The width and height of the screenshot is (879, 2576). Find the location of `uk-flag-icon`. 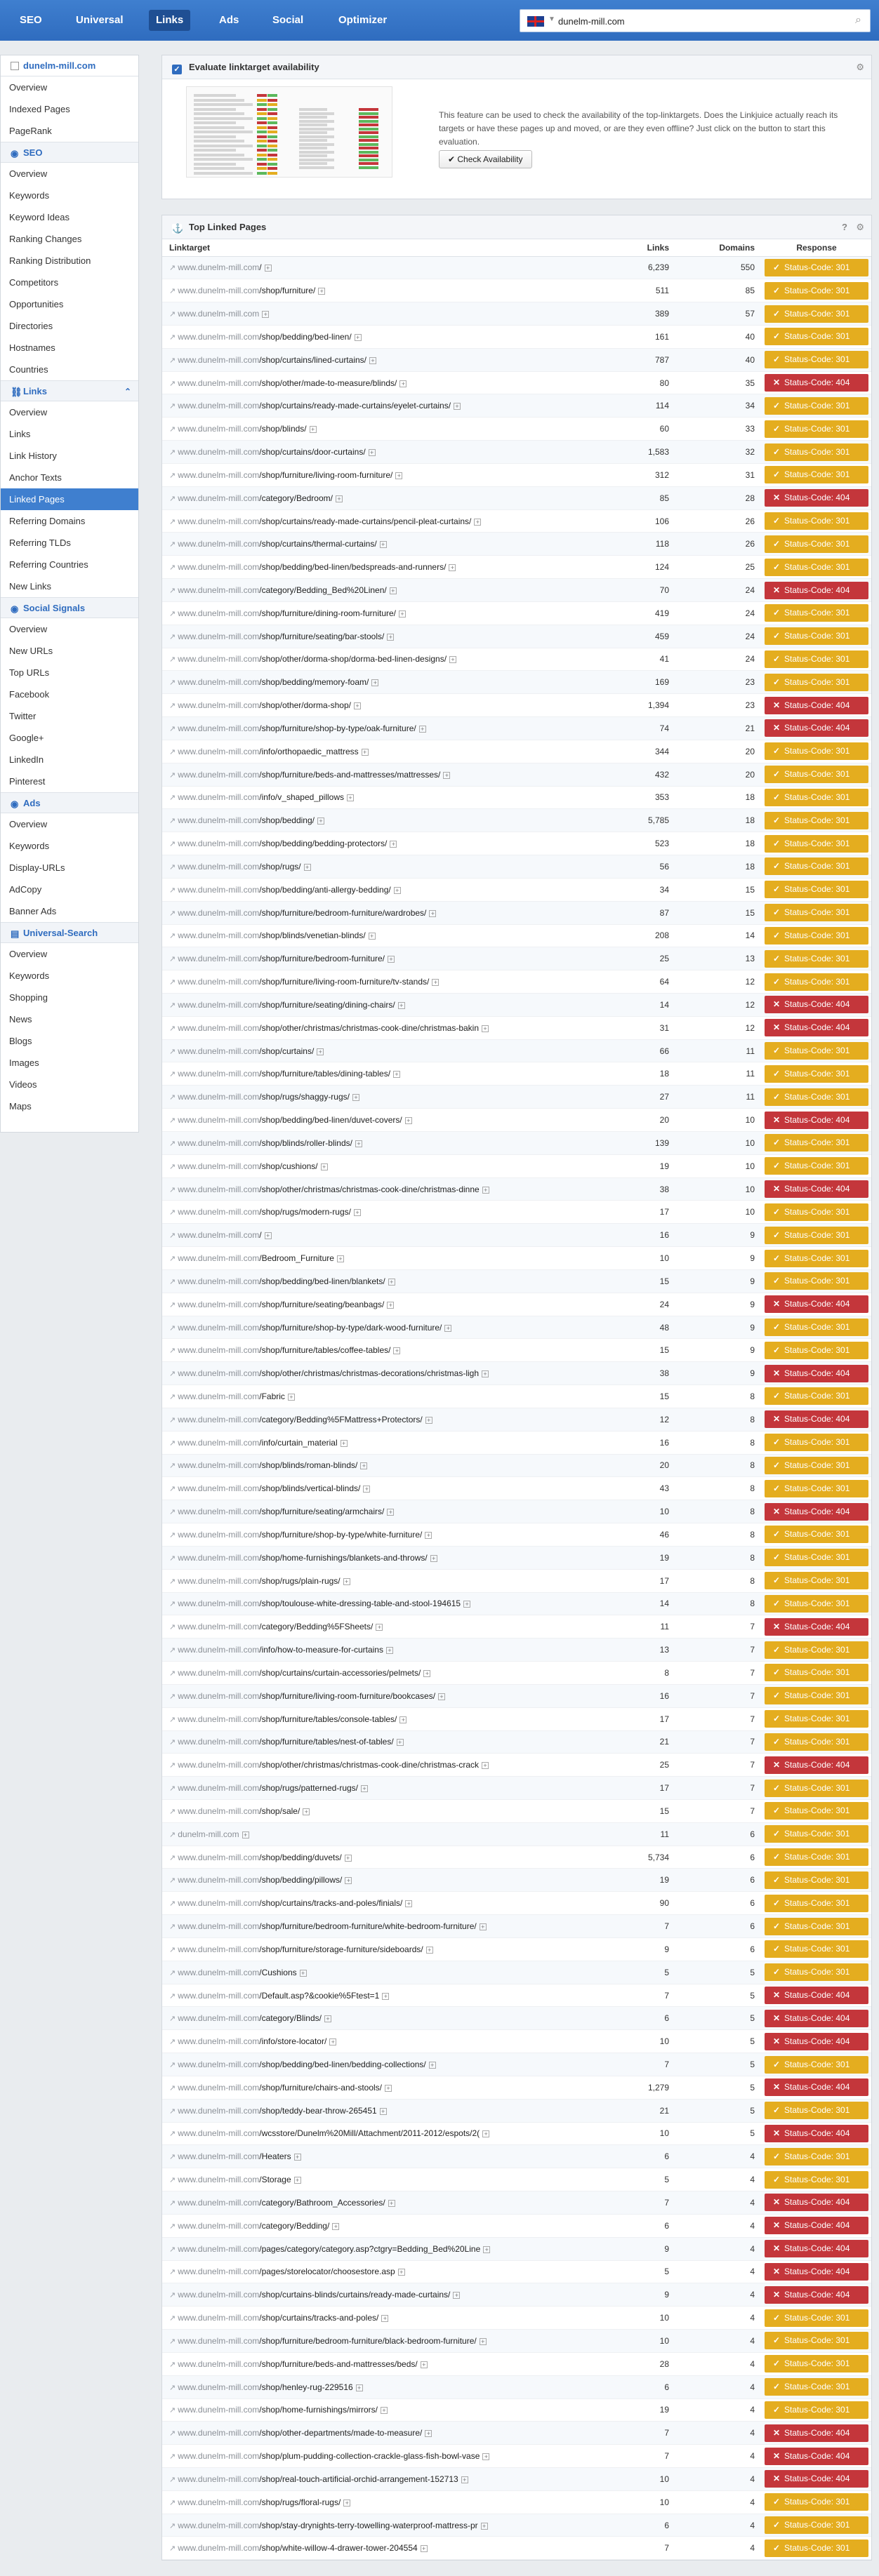

uk-flag-icon is located at coordinates (535, 21).